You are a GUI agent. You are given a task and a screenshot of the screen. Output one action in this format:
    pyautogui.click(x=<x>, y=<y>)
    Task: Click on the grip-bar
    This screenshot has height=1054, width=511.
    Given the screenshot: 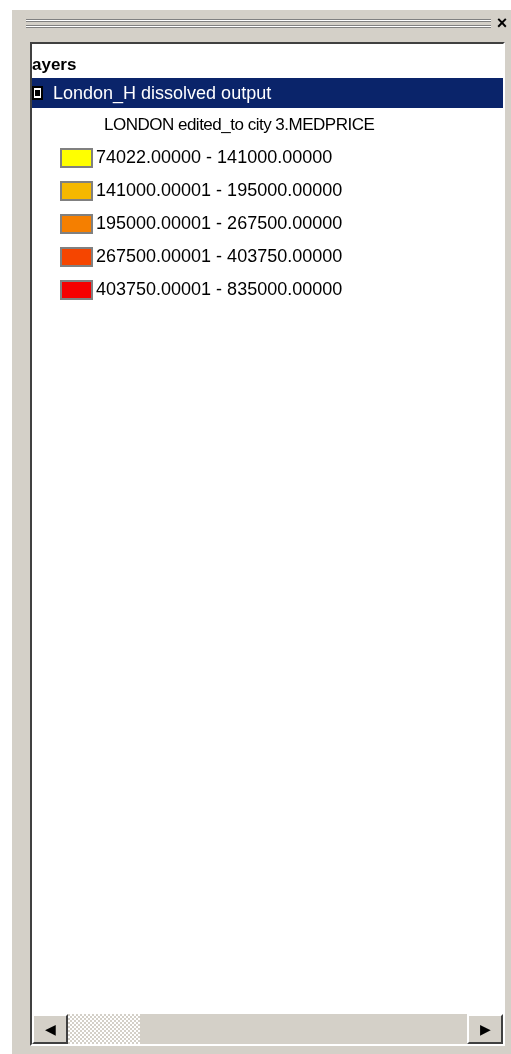 What is the action you would take?
    pyautogui.click(x=258, y=23)
    